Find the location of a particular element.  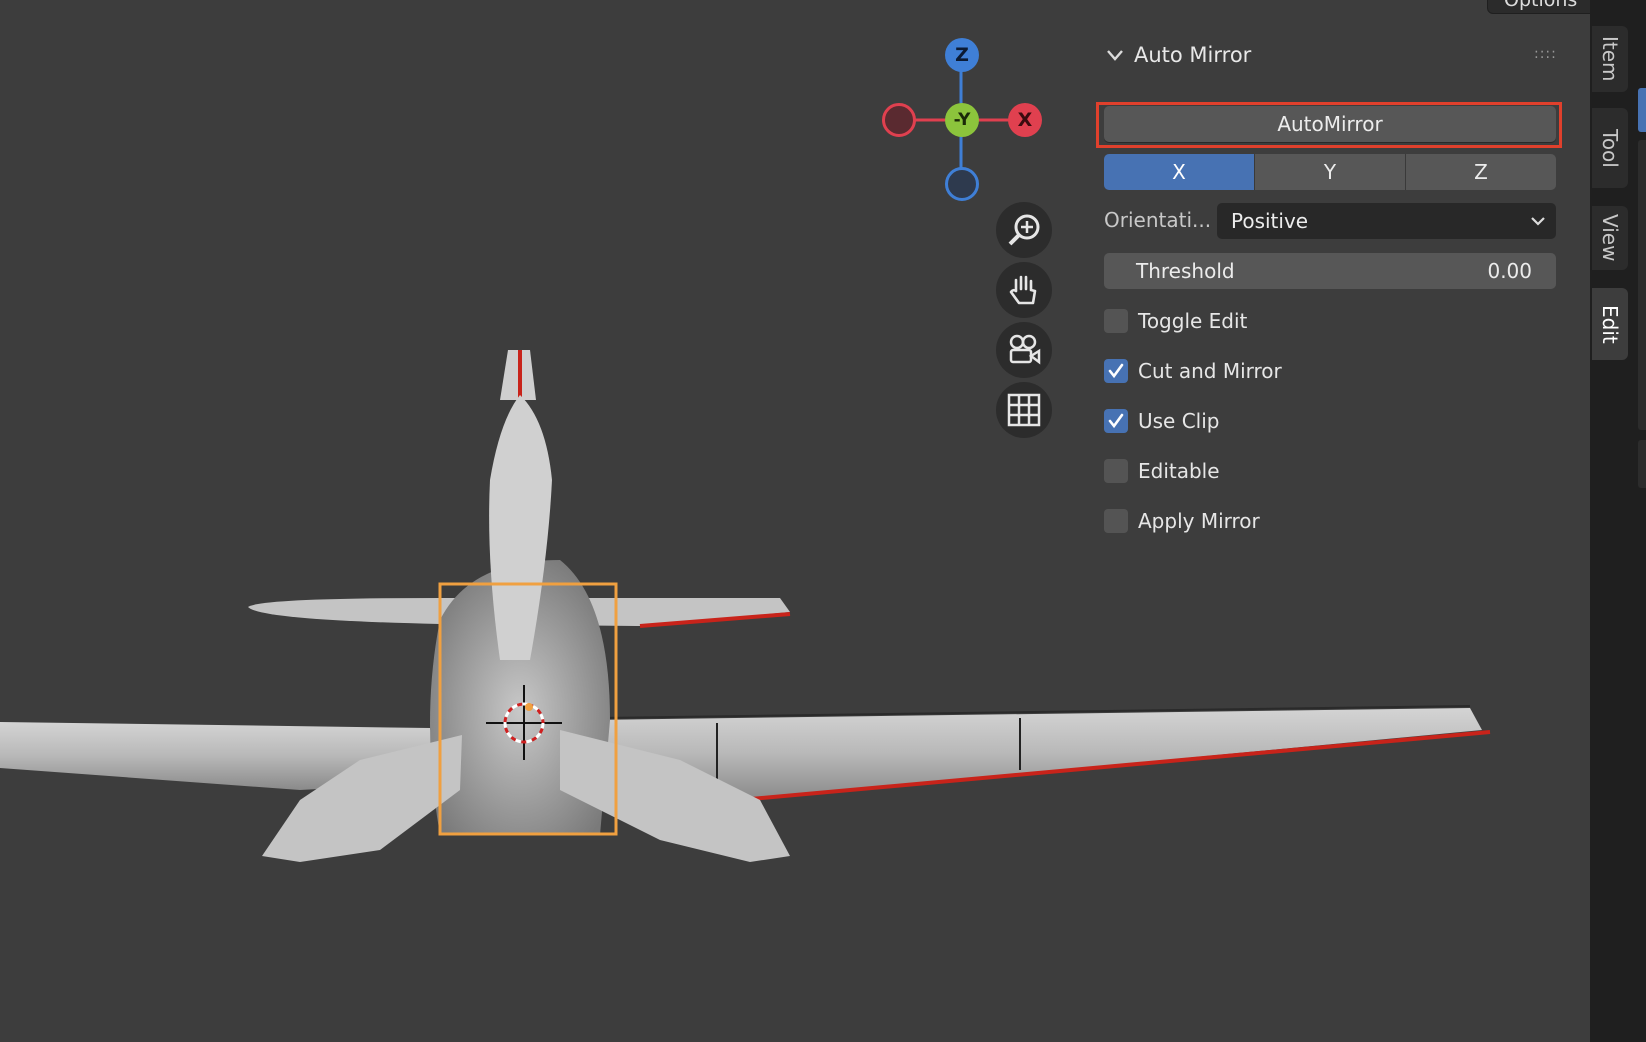

gizmo-neg-y-axis: -Y is located at coordinates (962, 120).